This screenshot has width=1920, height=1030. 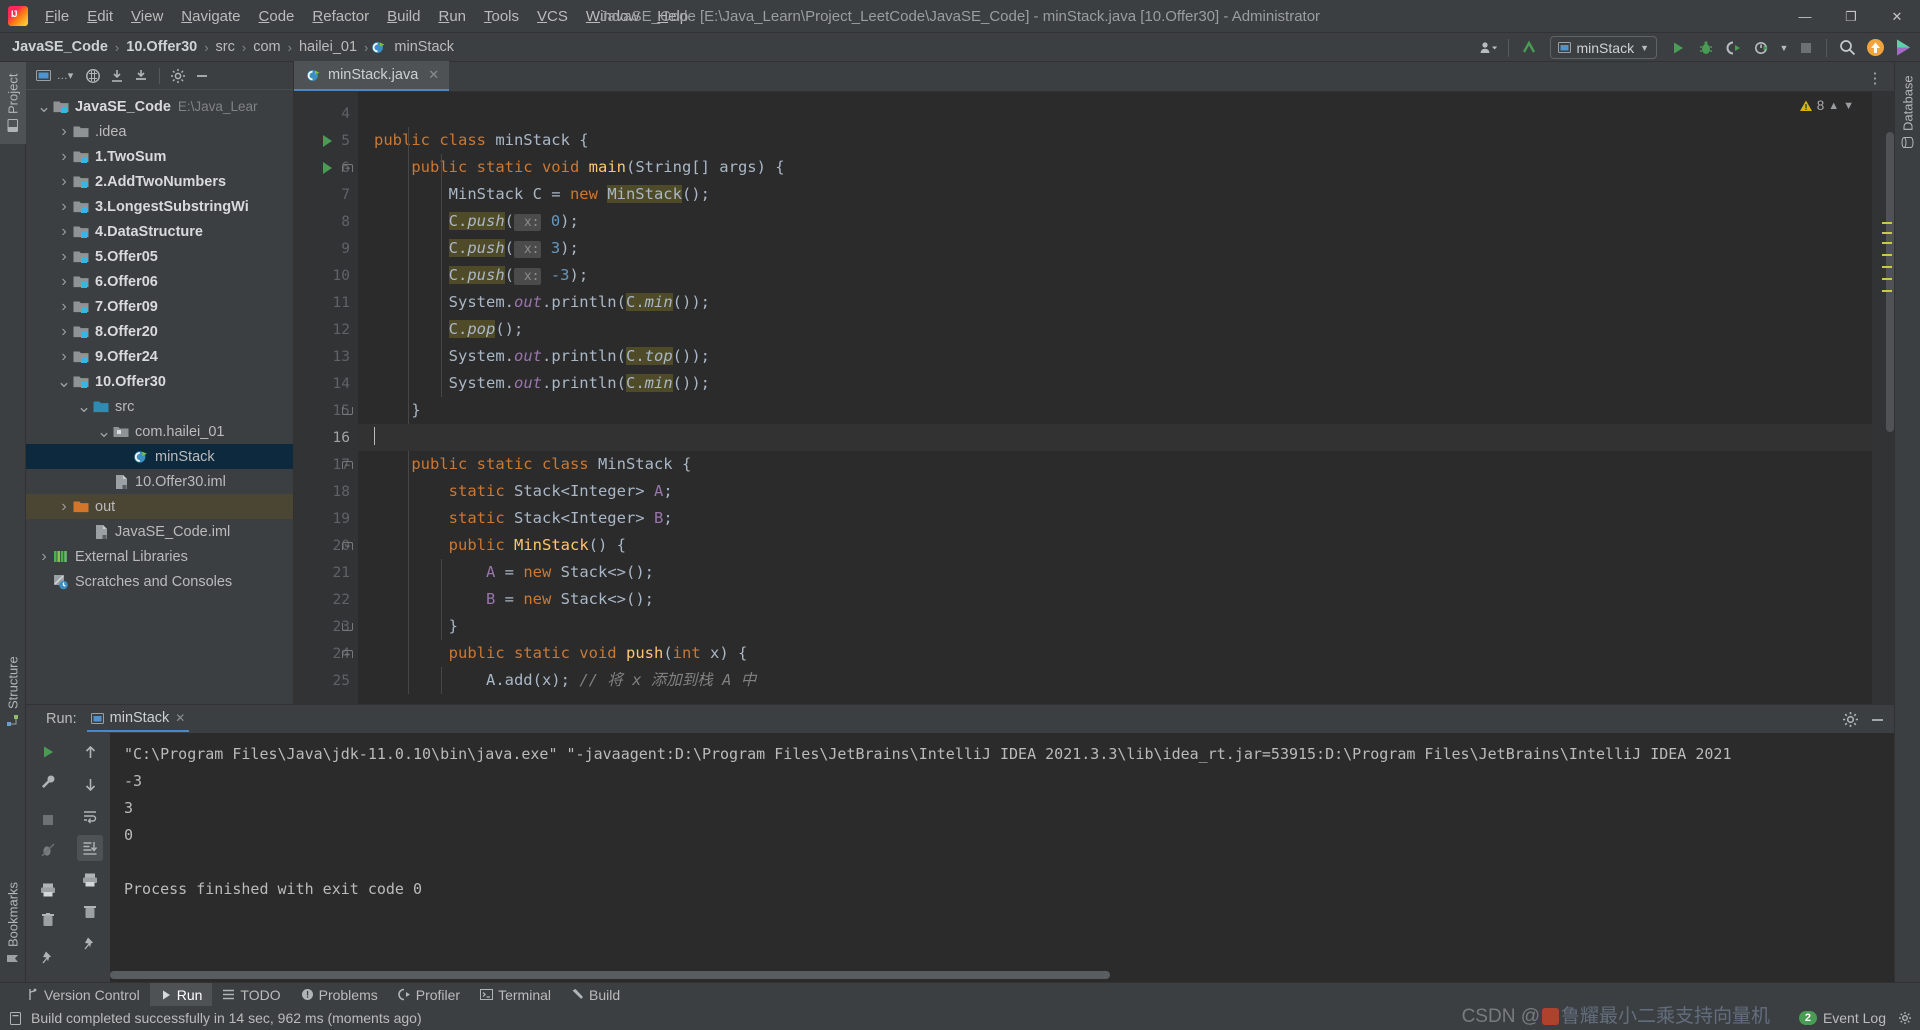 What do you see at coordinates (1903, 48) in the screenshot?
I see `ide-features-icon` at bounding box center [1903, 48].